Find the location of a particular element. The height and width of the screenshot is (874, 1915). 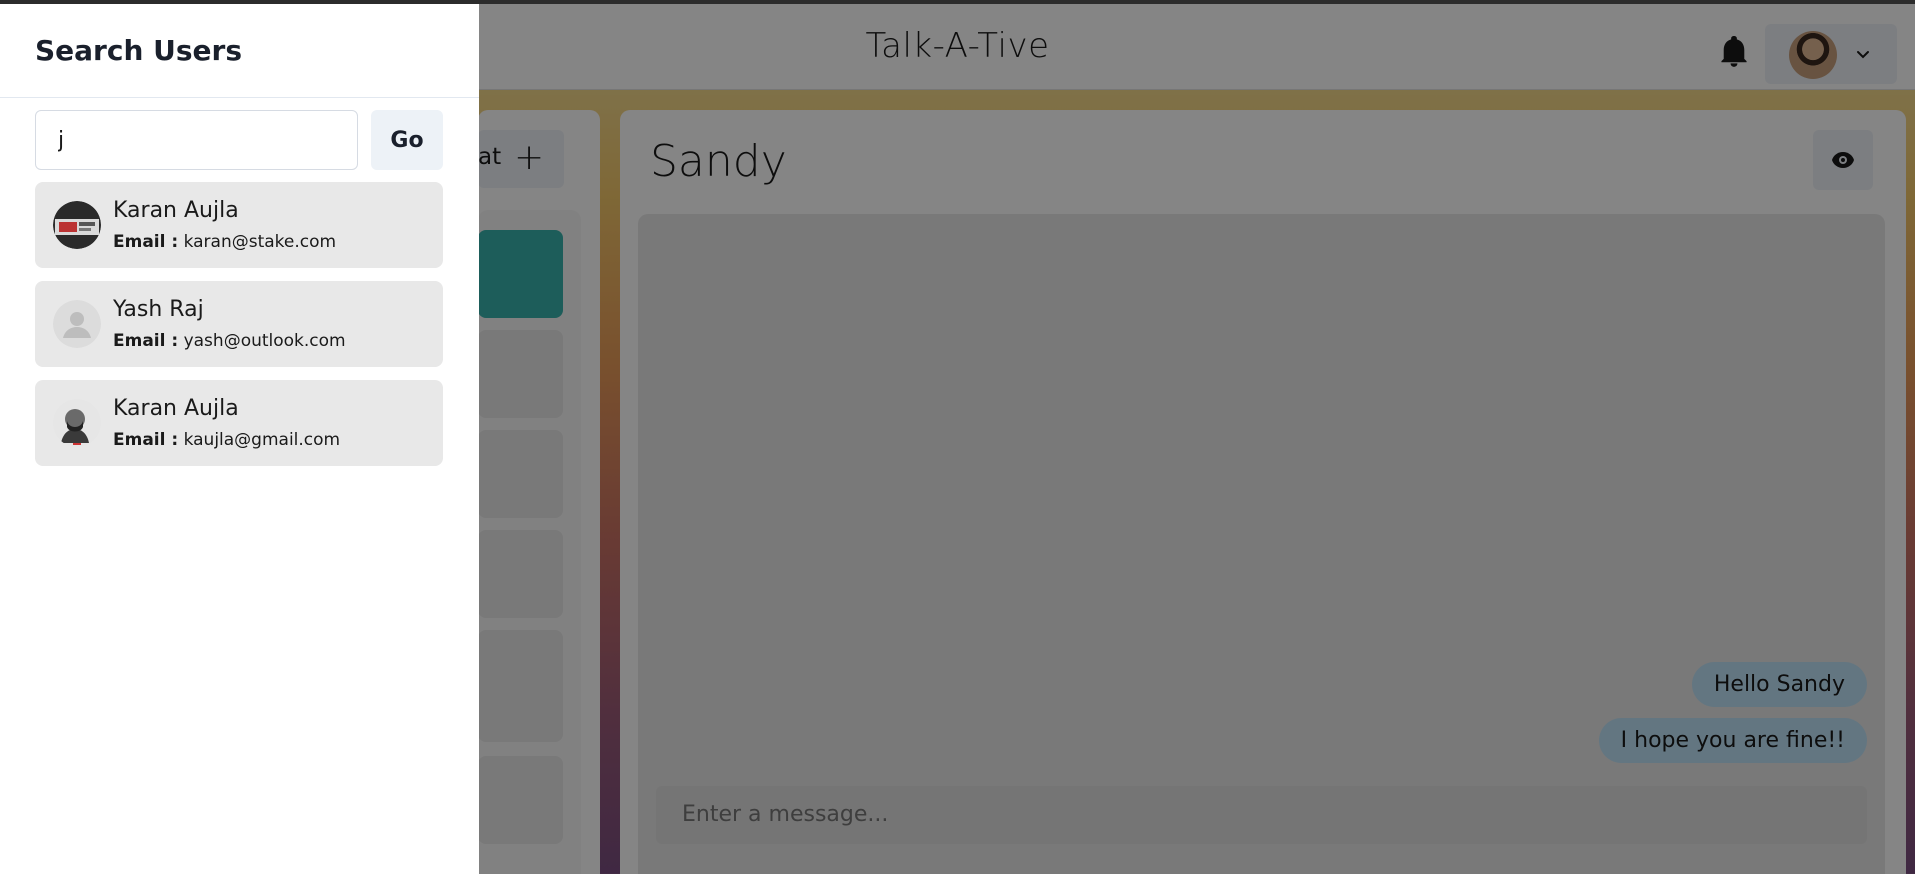

user-email: Email : kaujla@gmail.com is located at coordinates (226, 440).